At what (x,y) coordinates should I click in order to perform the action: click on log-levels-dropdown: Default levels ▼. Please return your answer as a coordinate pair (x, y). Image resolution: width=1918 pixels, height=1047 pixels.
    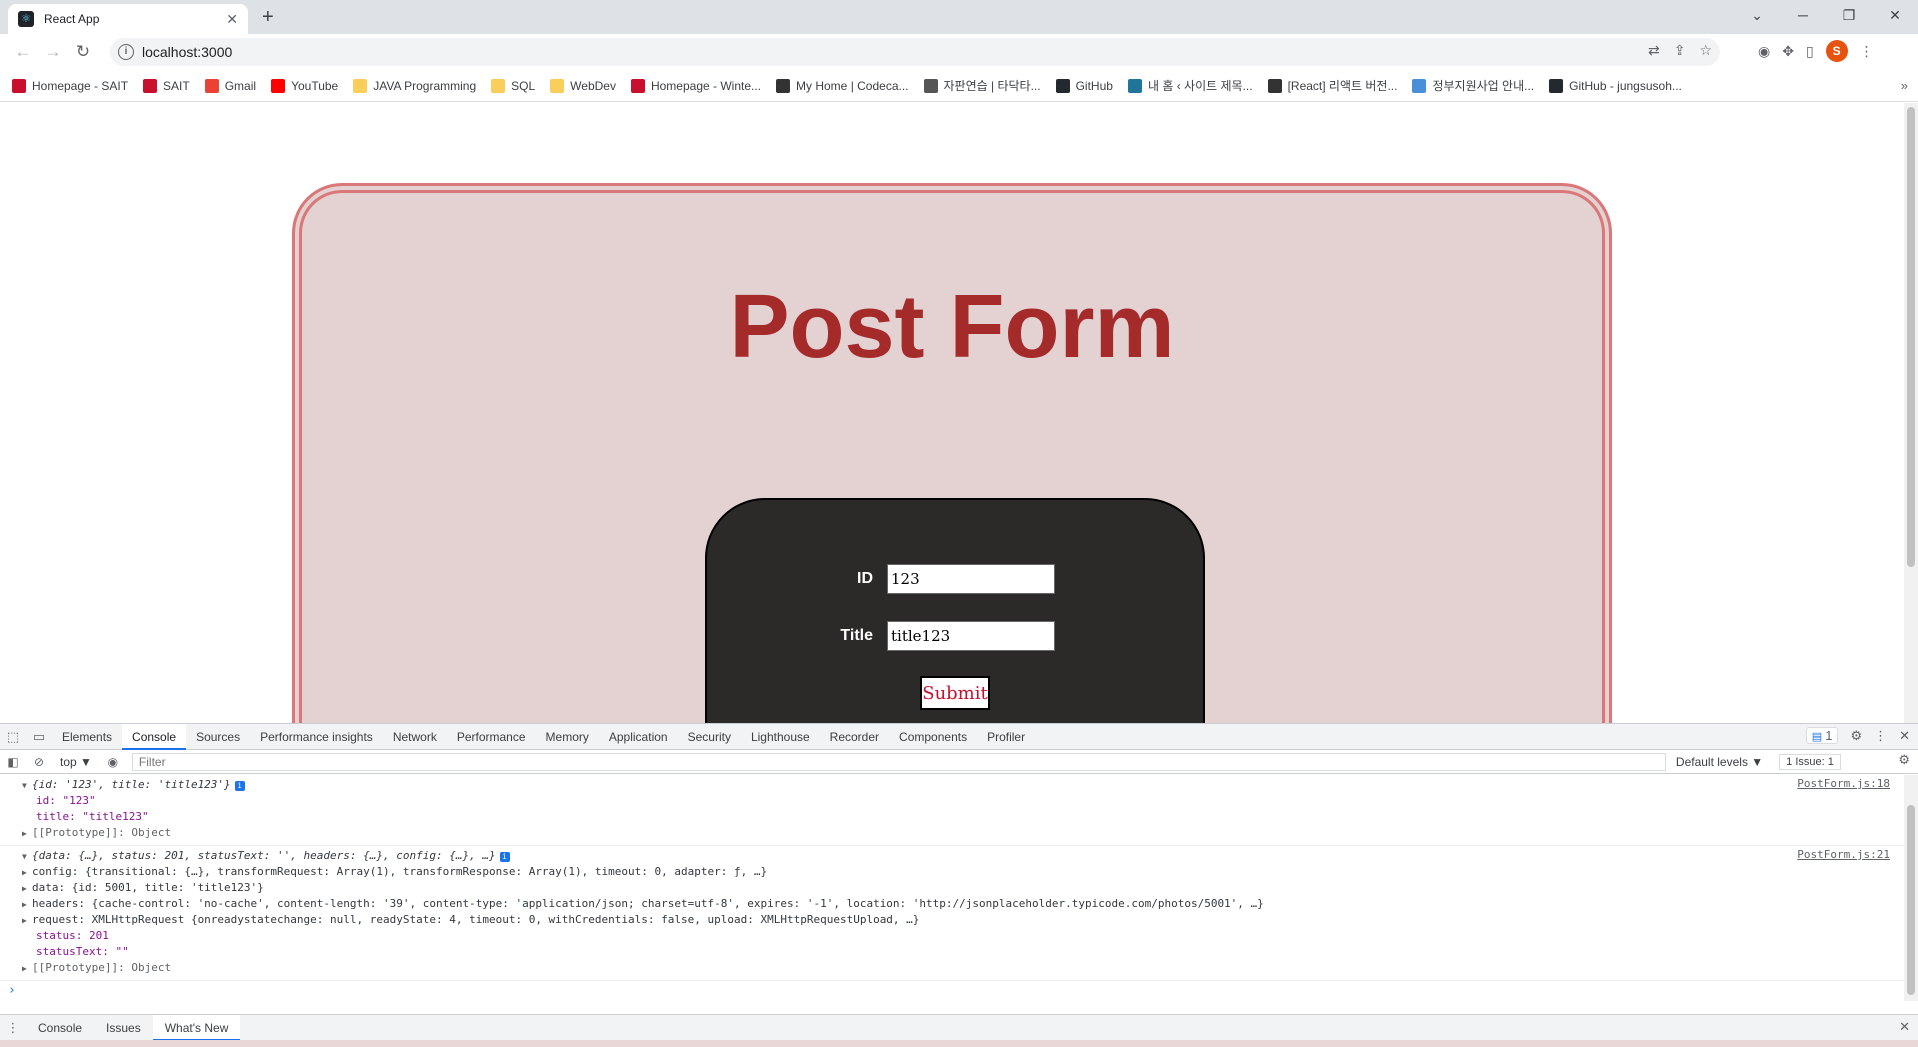
    Looking at the image, I should click on (1719, 762).